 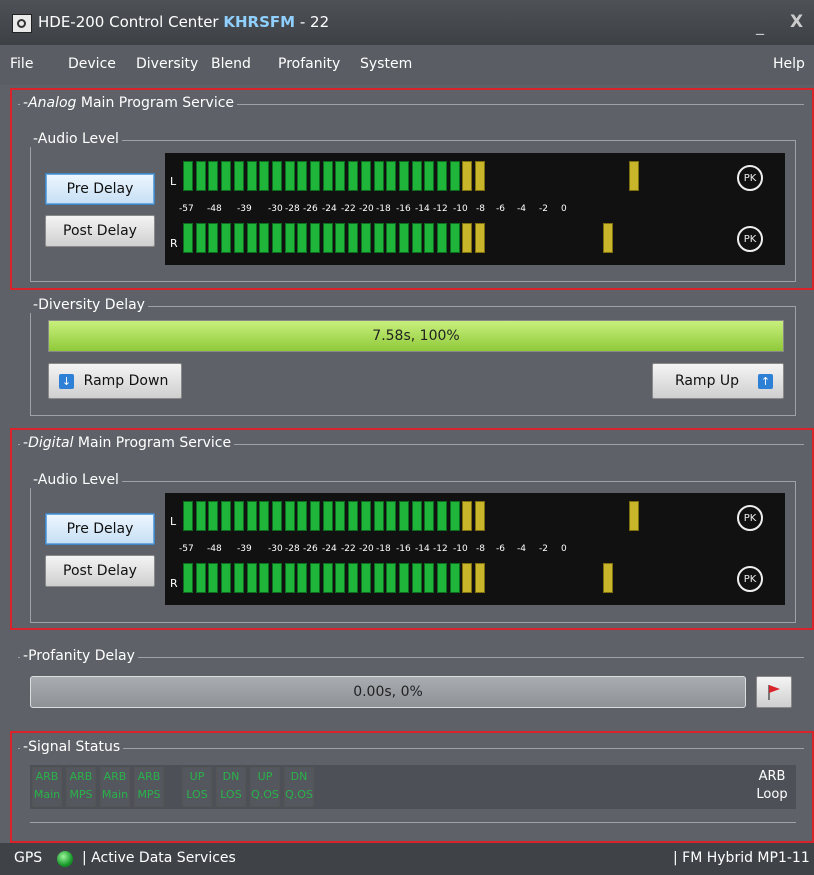 What do you see at coordinates (750, 579) in the screenshot?
I see `digital-right-peak-indicator: PK` at bounding box center [750, 579].